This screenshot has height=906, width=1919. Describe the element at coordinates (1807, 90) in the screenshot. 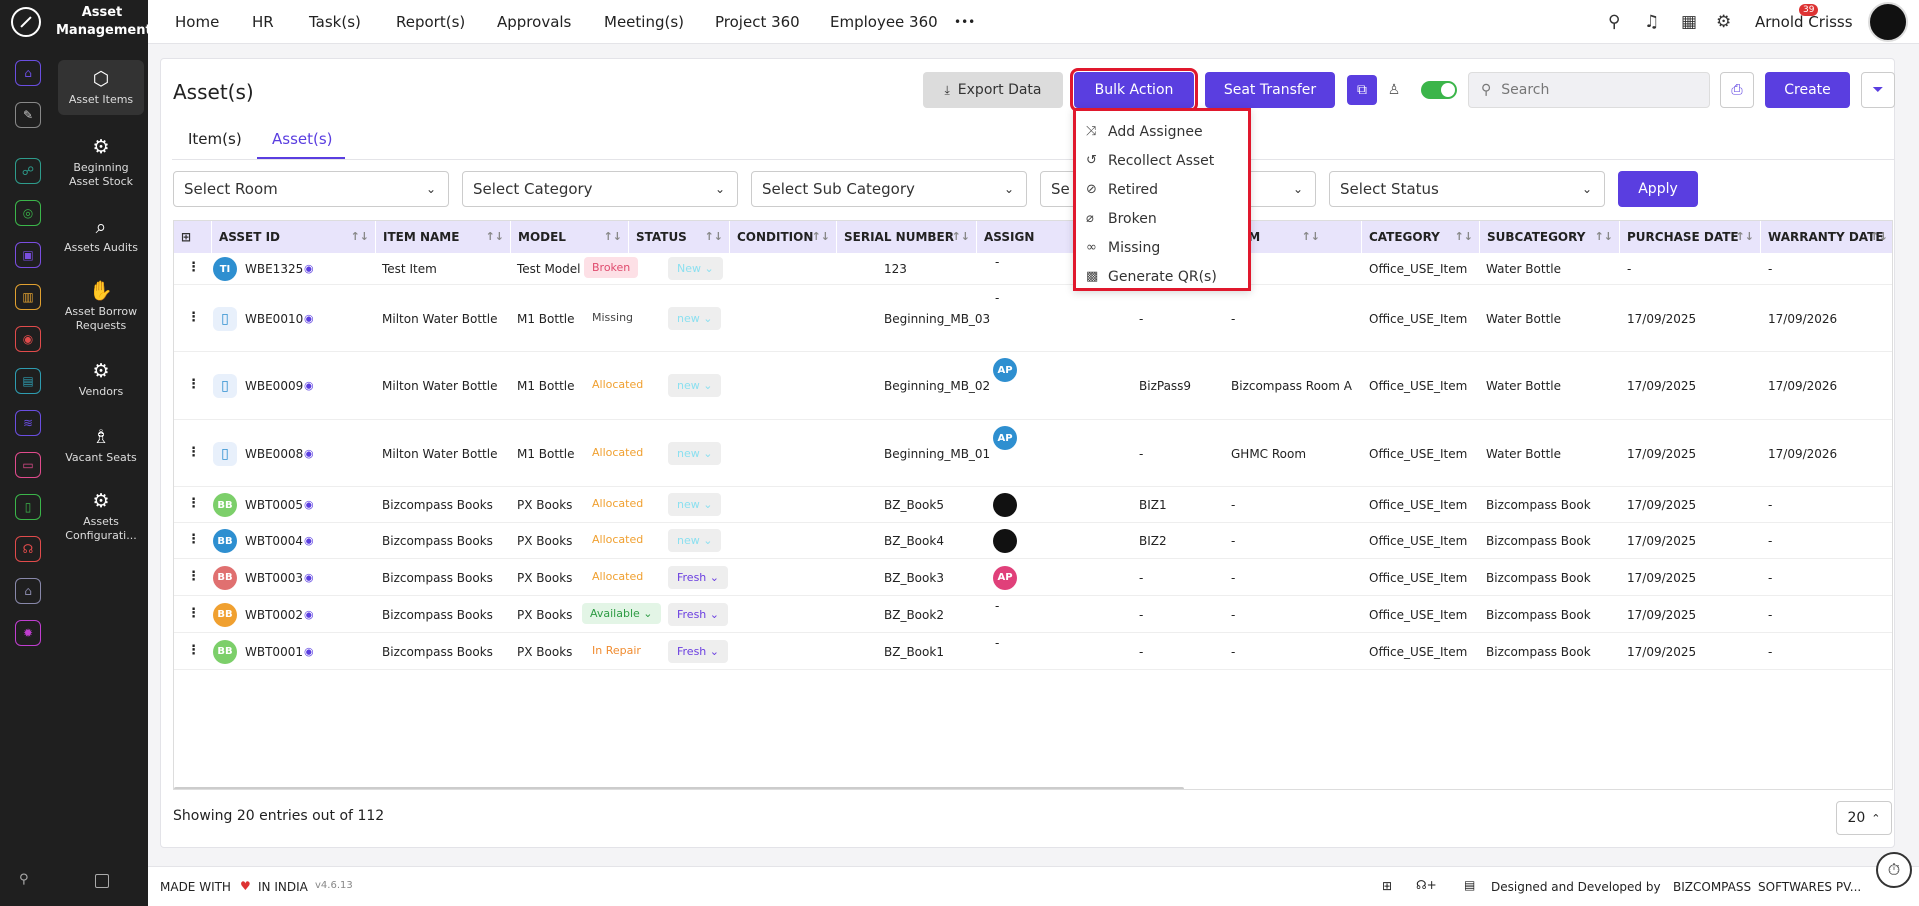

I see `create-button: Create` at that location.